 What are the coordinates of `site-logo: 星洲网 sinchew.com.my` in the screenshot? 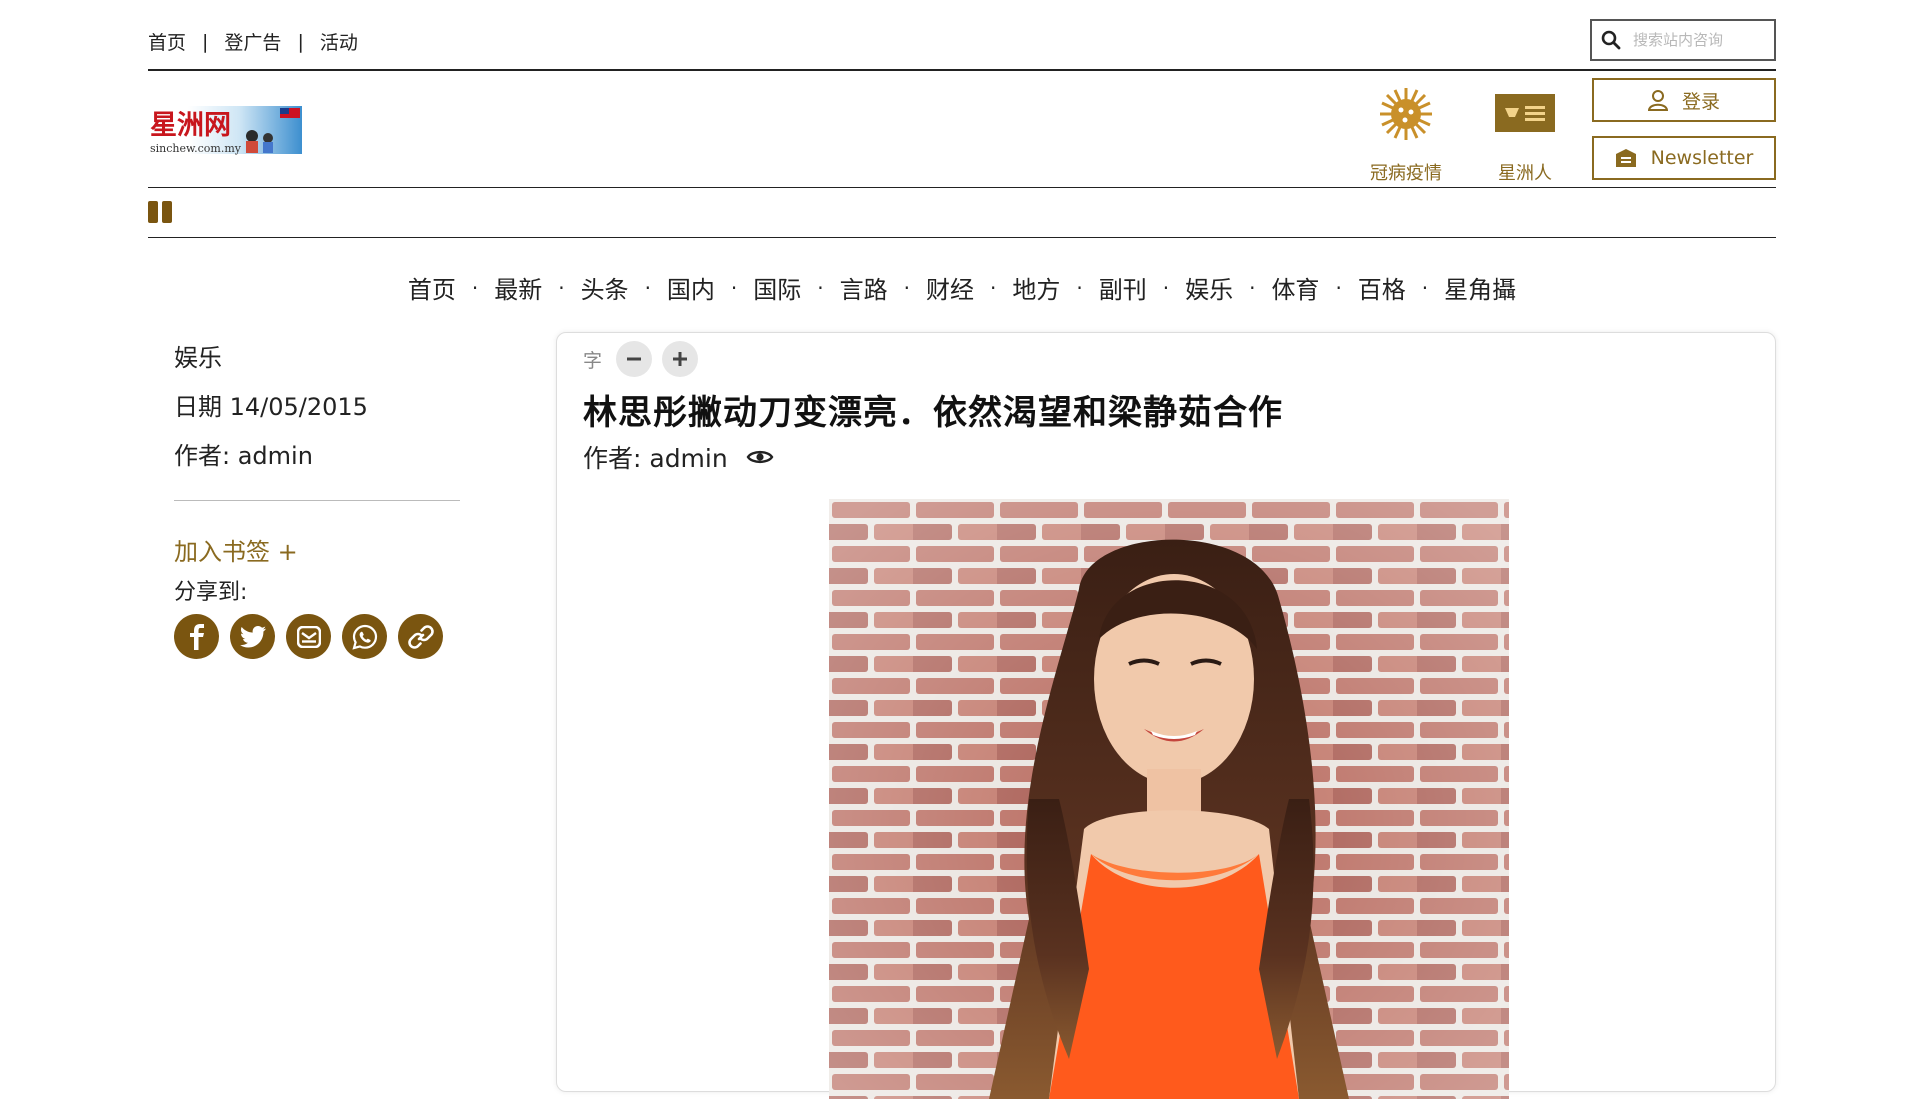 It's located at (226, 130).